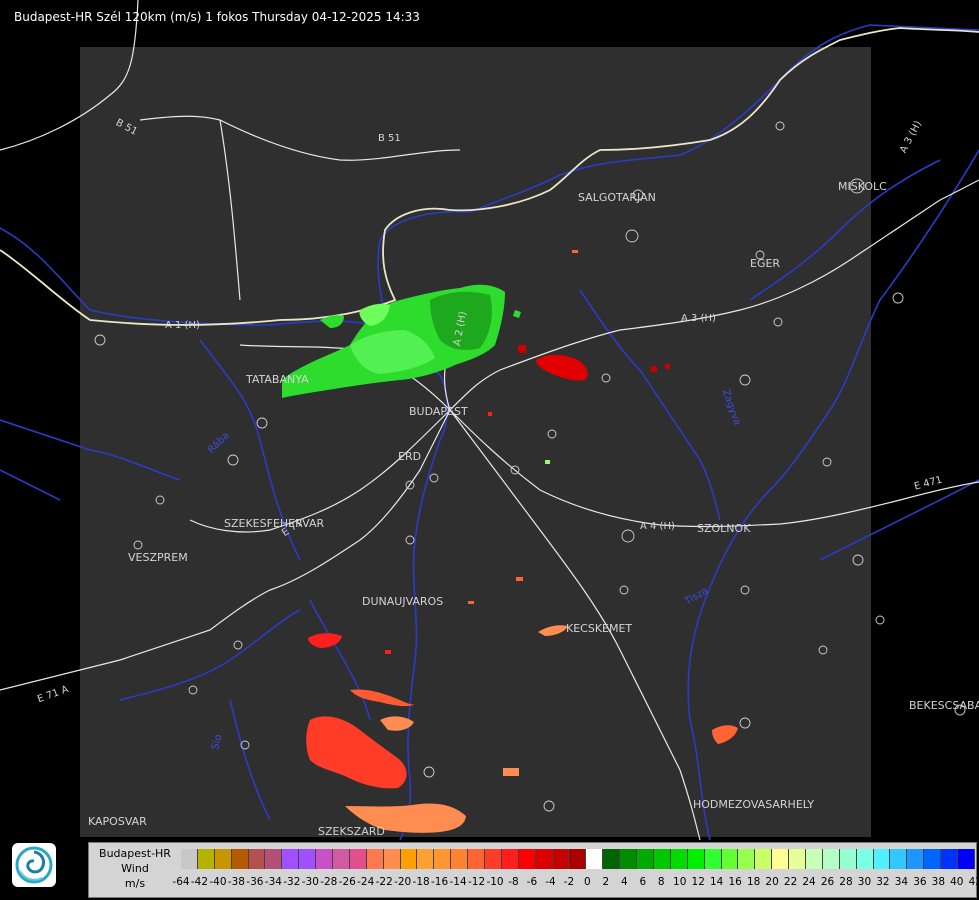  What do you see at coordinates (698, 318) in the screenshot?
I see `road-label-a3: A 3 (H)` at bounding box center [698, 318].